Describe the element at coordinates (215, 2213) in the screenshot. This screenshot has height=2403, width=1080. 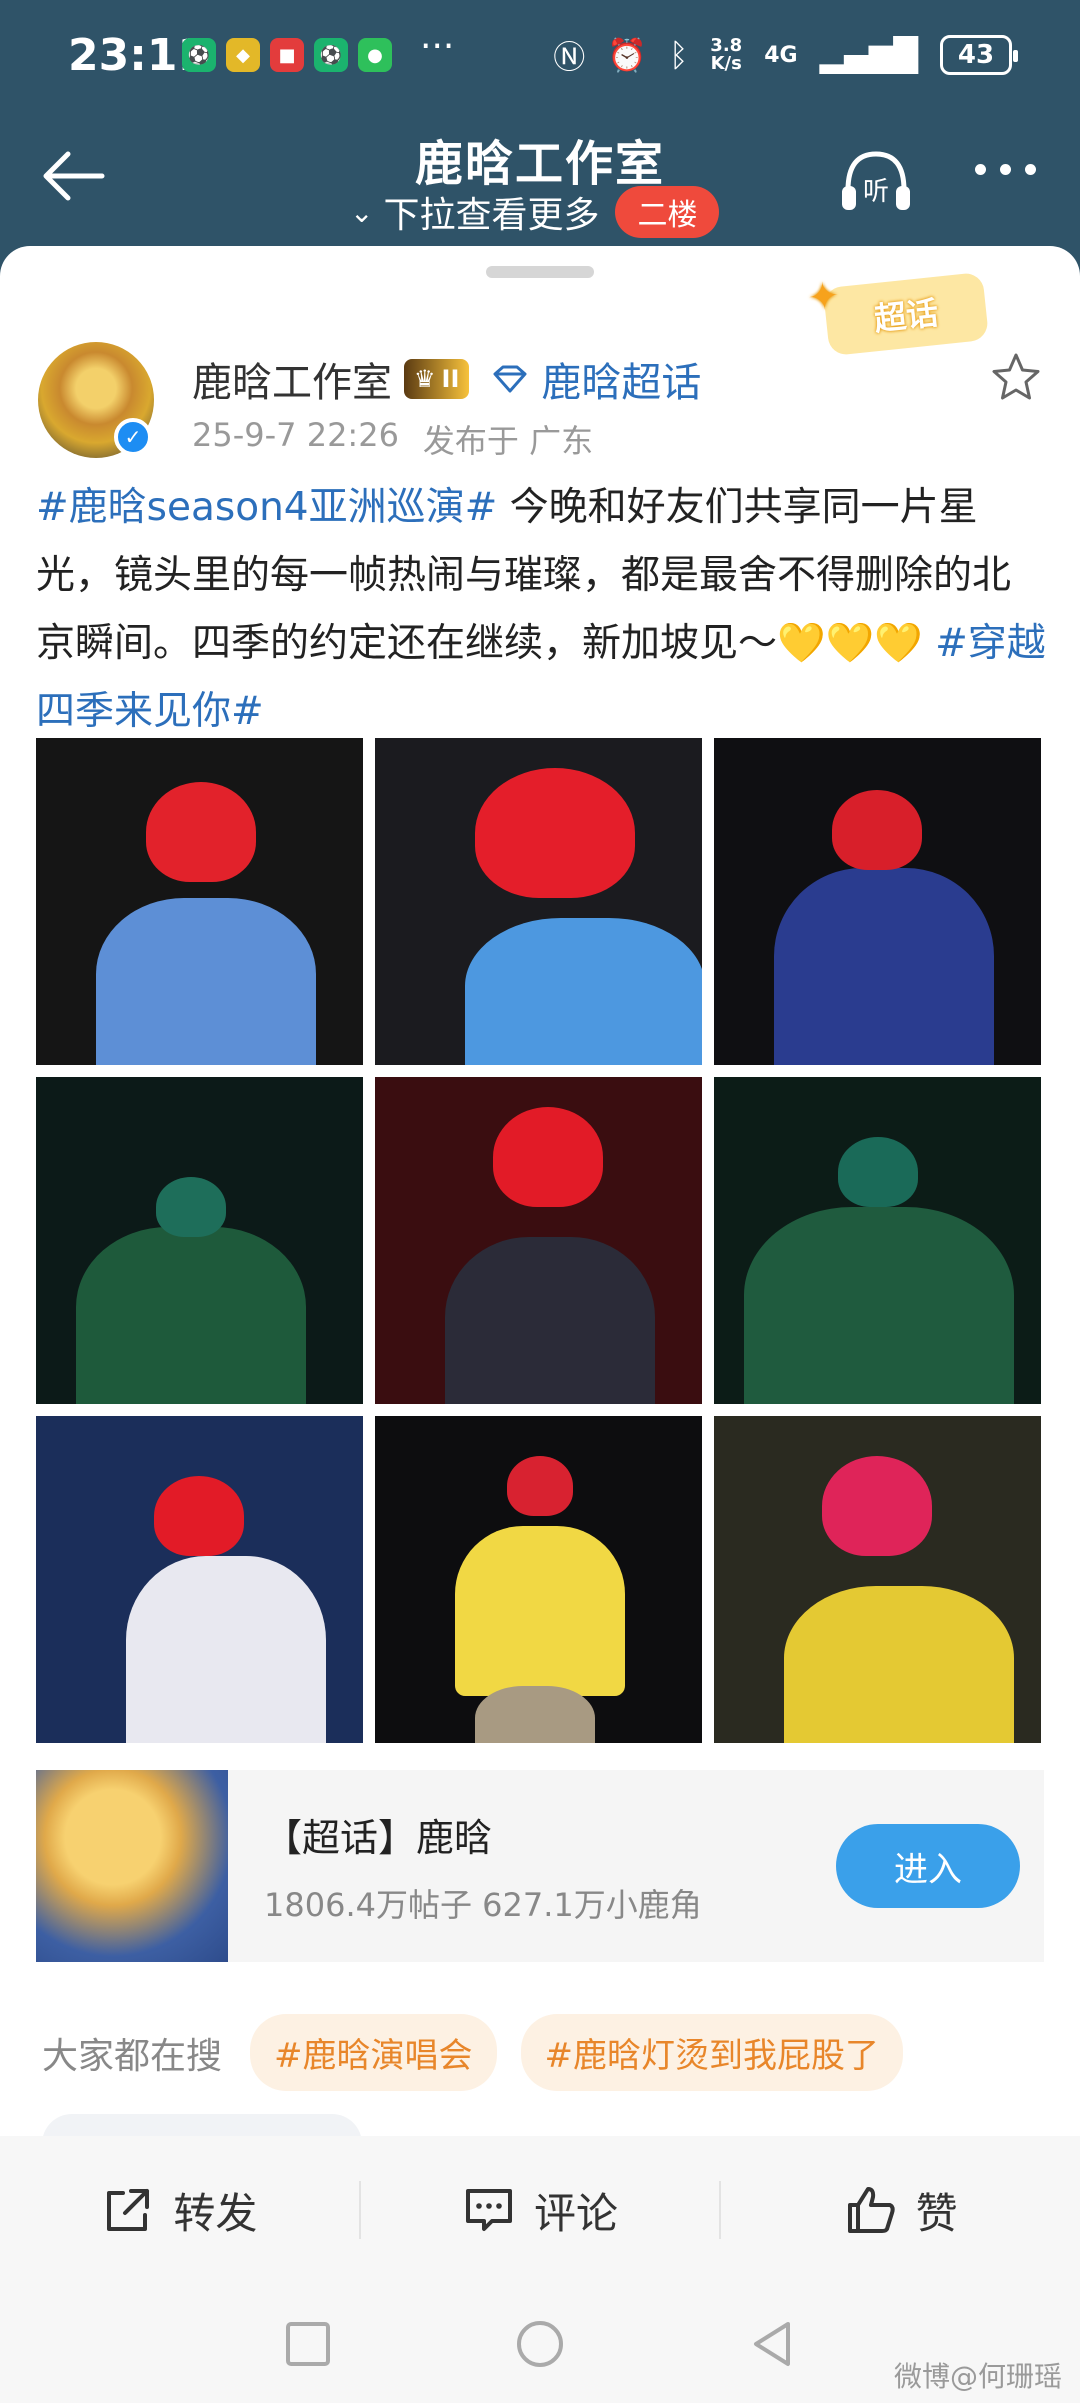
I see `repost-label: 转发` at that location.